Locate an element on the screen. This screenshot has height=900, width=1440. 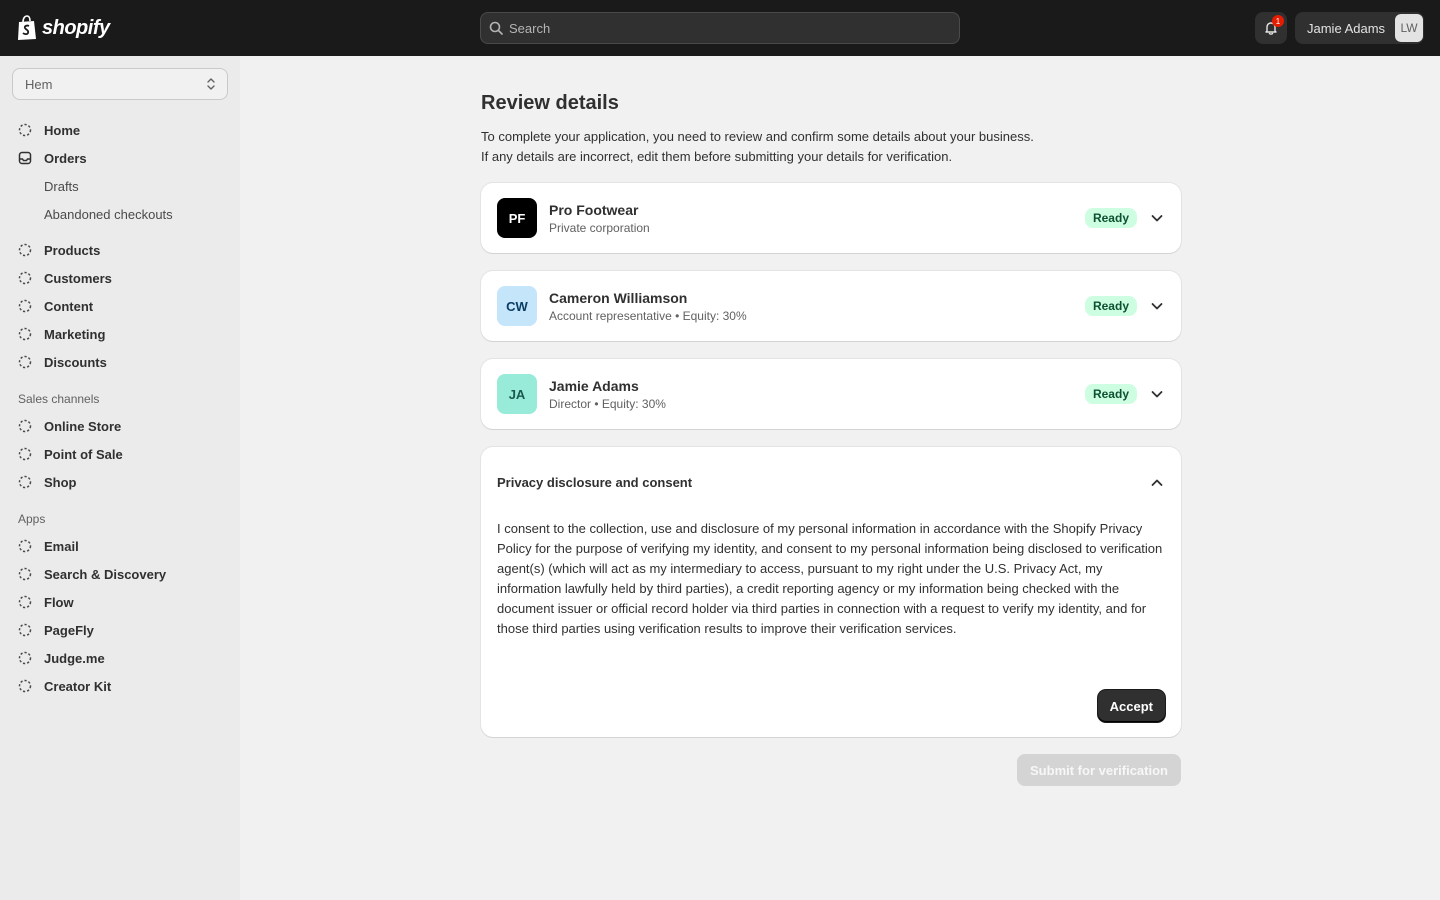
store-selector-value: Hem is located at coordinates (39, 84).